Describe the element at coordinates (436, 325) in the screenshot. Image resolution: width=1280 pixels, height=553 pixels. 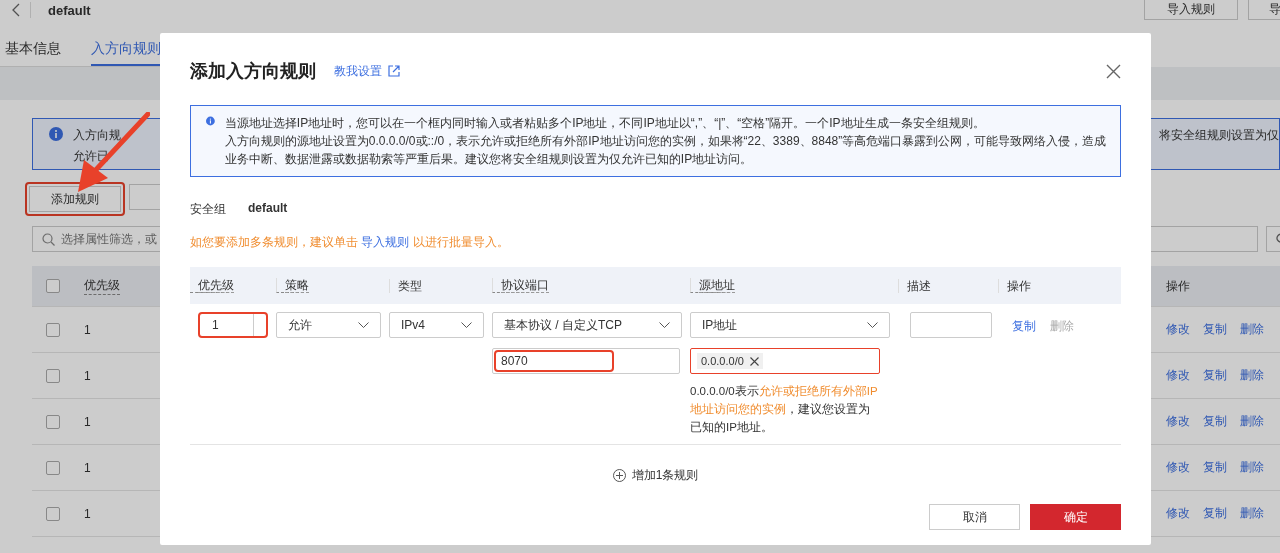
I see `type-select: IPv4` at that location.